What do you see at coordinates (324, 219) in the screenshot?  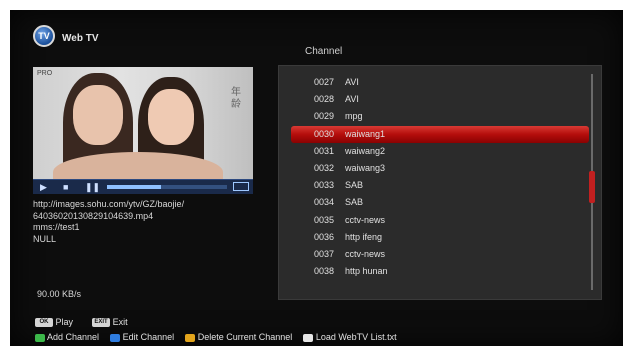 I see `channel-number: 0035` at bounding box center [324, 219].